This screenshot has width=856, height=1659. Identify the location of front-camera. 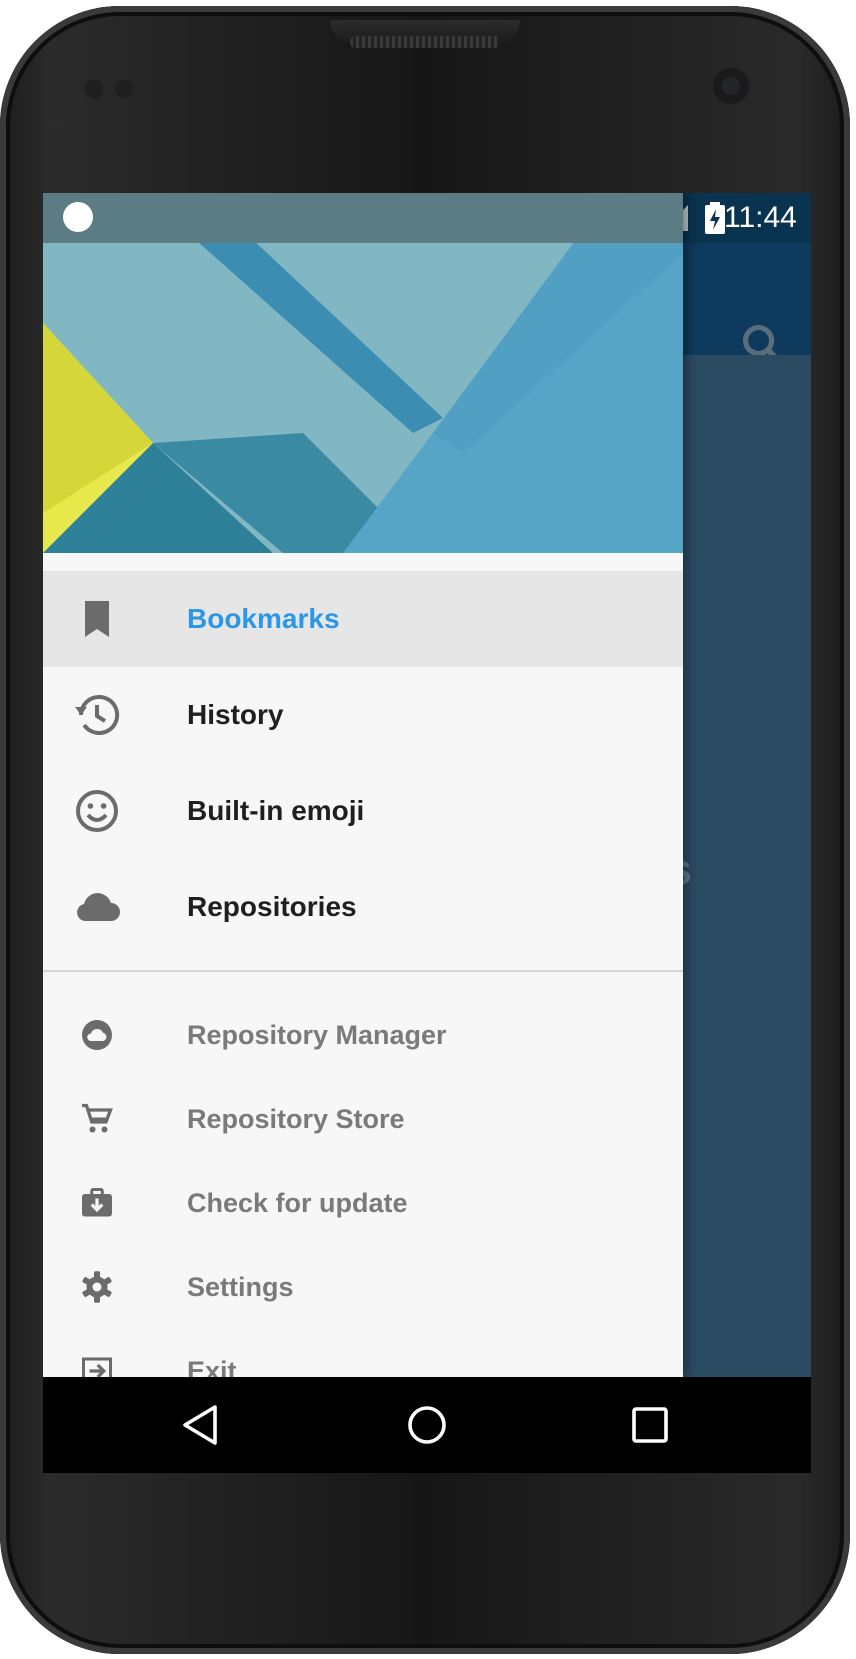
(731, 86).